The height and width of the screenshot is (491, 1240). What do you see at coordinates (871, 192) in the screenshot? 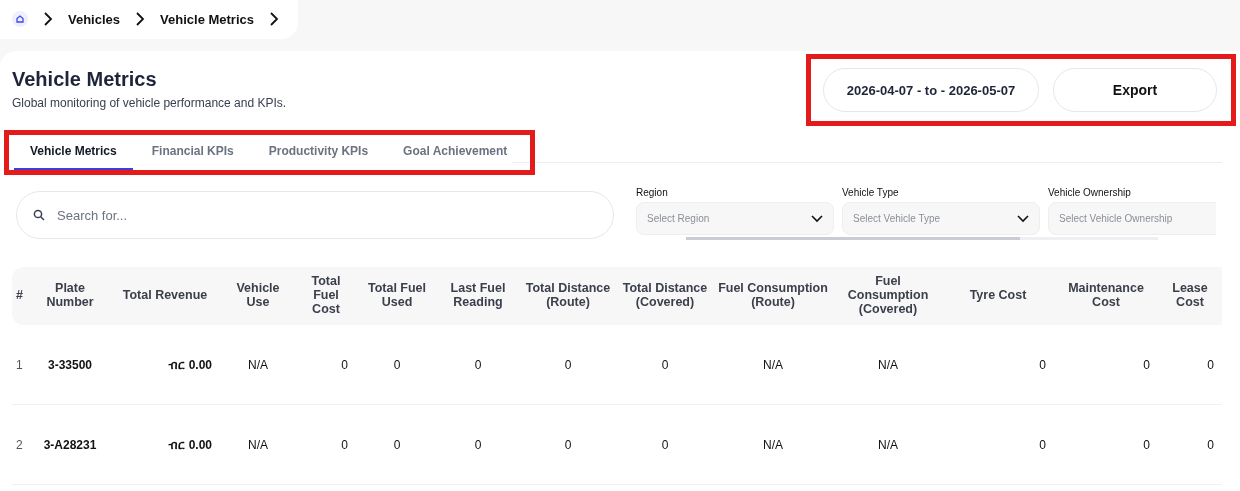
I see `filter-label: Vehicle Type` at bounding box center [871, 192].